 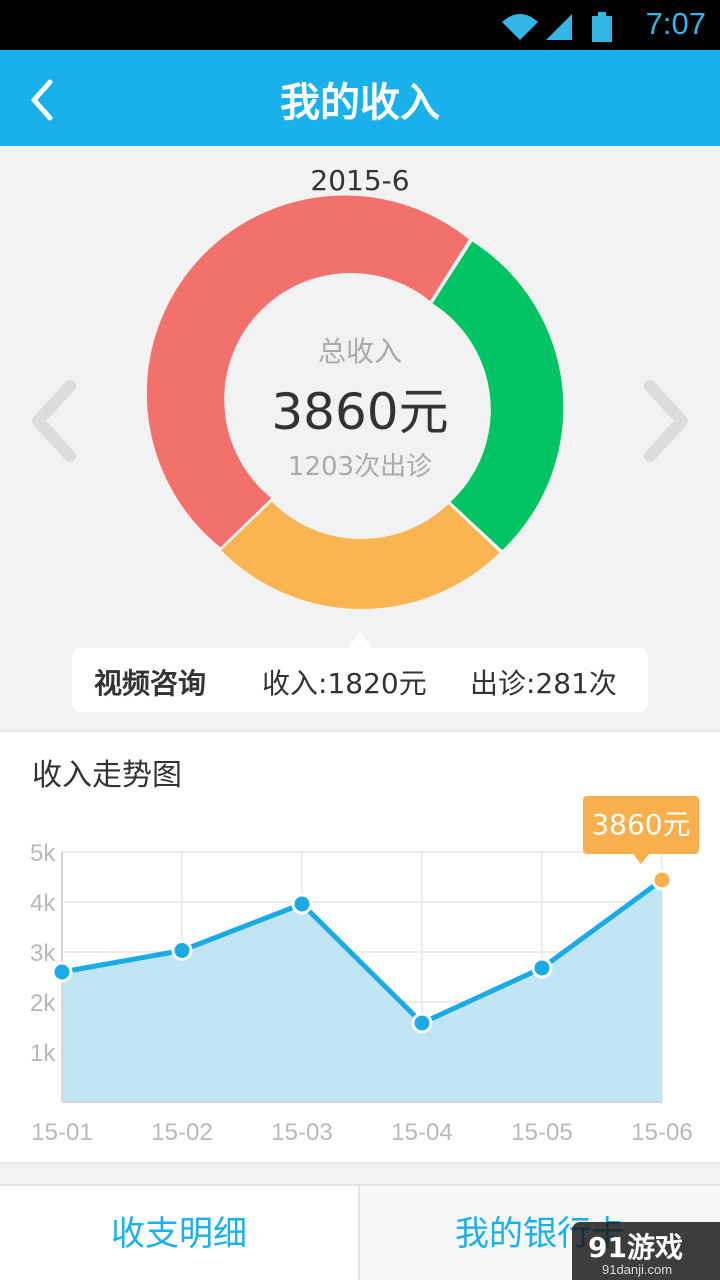 I want to click on status-icons, so click(x=557, y=27).